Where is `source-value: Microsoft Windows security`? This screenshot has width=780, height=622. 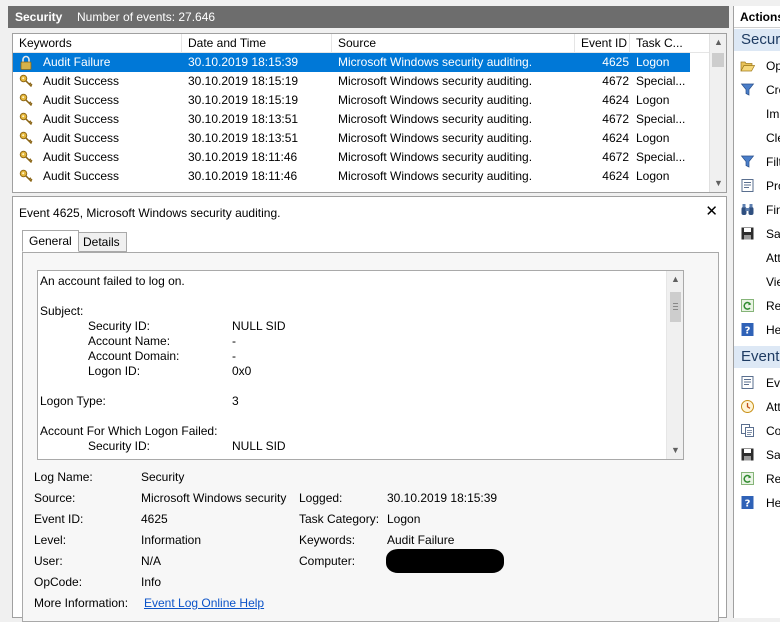
source-value: Microsoft Windows security is located at coordinates (214, 498).